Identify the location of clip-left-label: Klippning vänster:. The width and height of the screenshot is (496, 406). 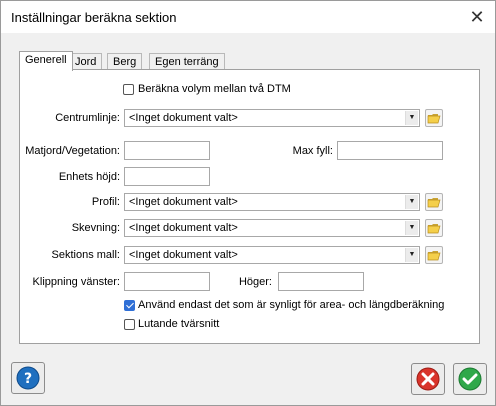
(76, 282).